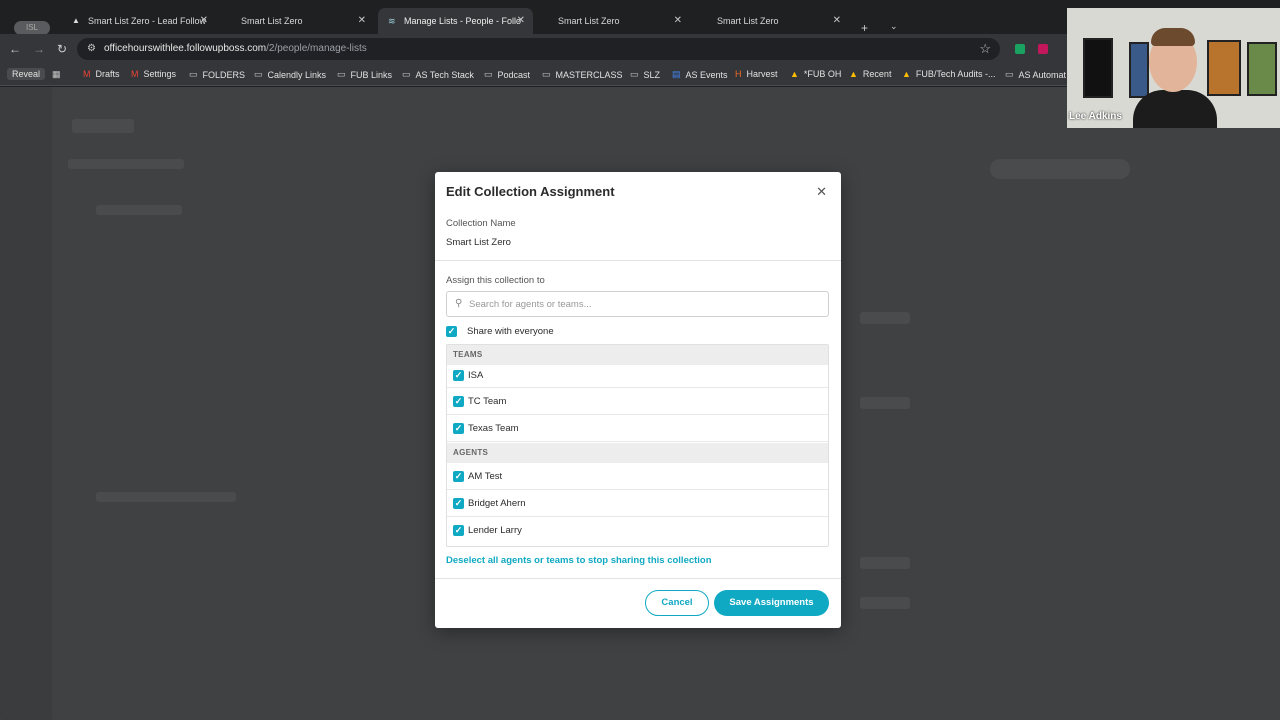  What do you see at coordinates (438, 74) in the screenshot?
I see `bookmark-as-tech-stack: ▭ AS Tech Stack` at bounding box center [438, 74].